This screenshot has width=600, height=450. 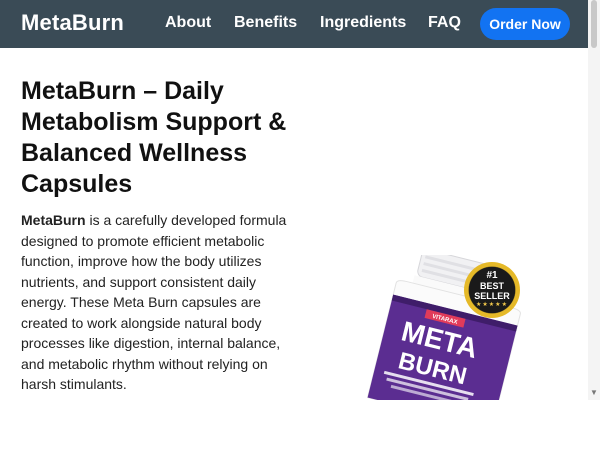 I want to click on badge-seller: SELLER, so click(x=492, y=296).